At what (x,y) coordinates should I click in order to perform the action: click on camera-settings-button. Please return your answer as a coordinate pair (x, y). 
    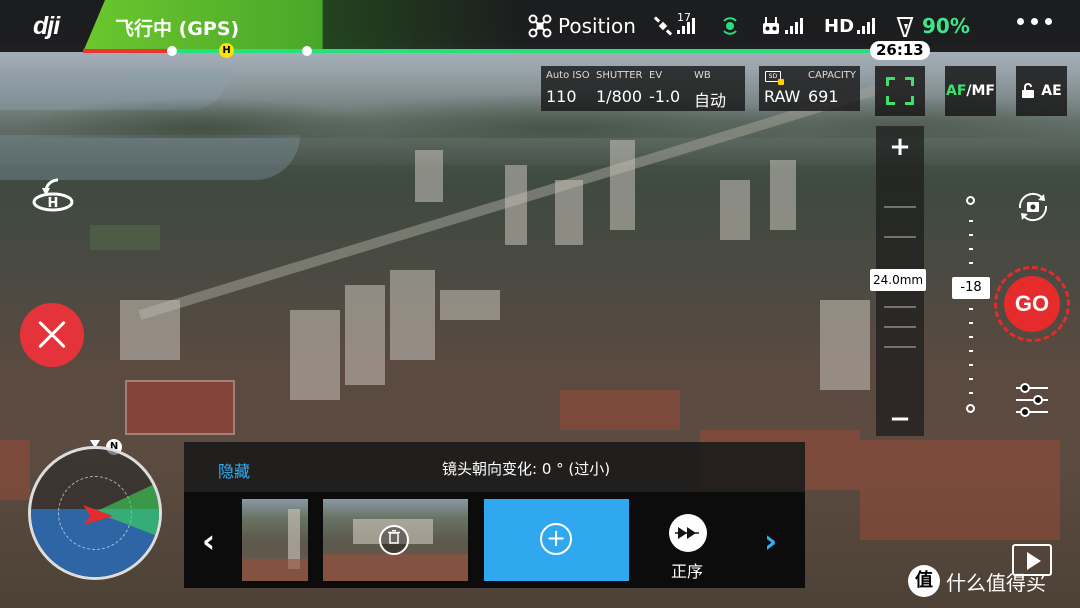
    Looking at the image, I should click on (1032, 400).